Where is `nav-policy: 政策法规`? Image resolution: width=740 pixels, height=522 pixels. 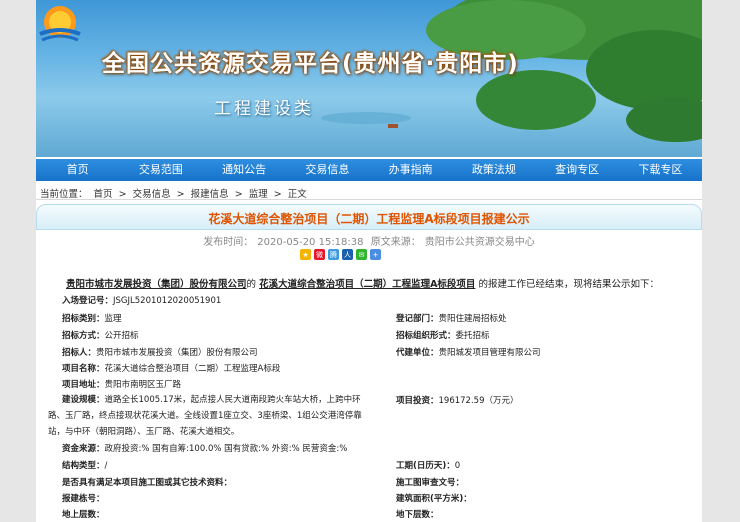
nav-policy: 政策法规 is located at coordinates (493, 170).